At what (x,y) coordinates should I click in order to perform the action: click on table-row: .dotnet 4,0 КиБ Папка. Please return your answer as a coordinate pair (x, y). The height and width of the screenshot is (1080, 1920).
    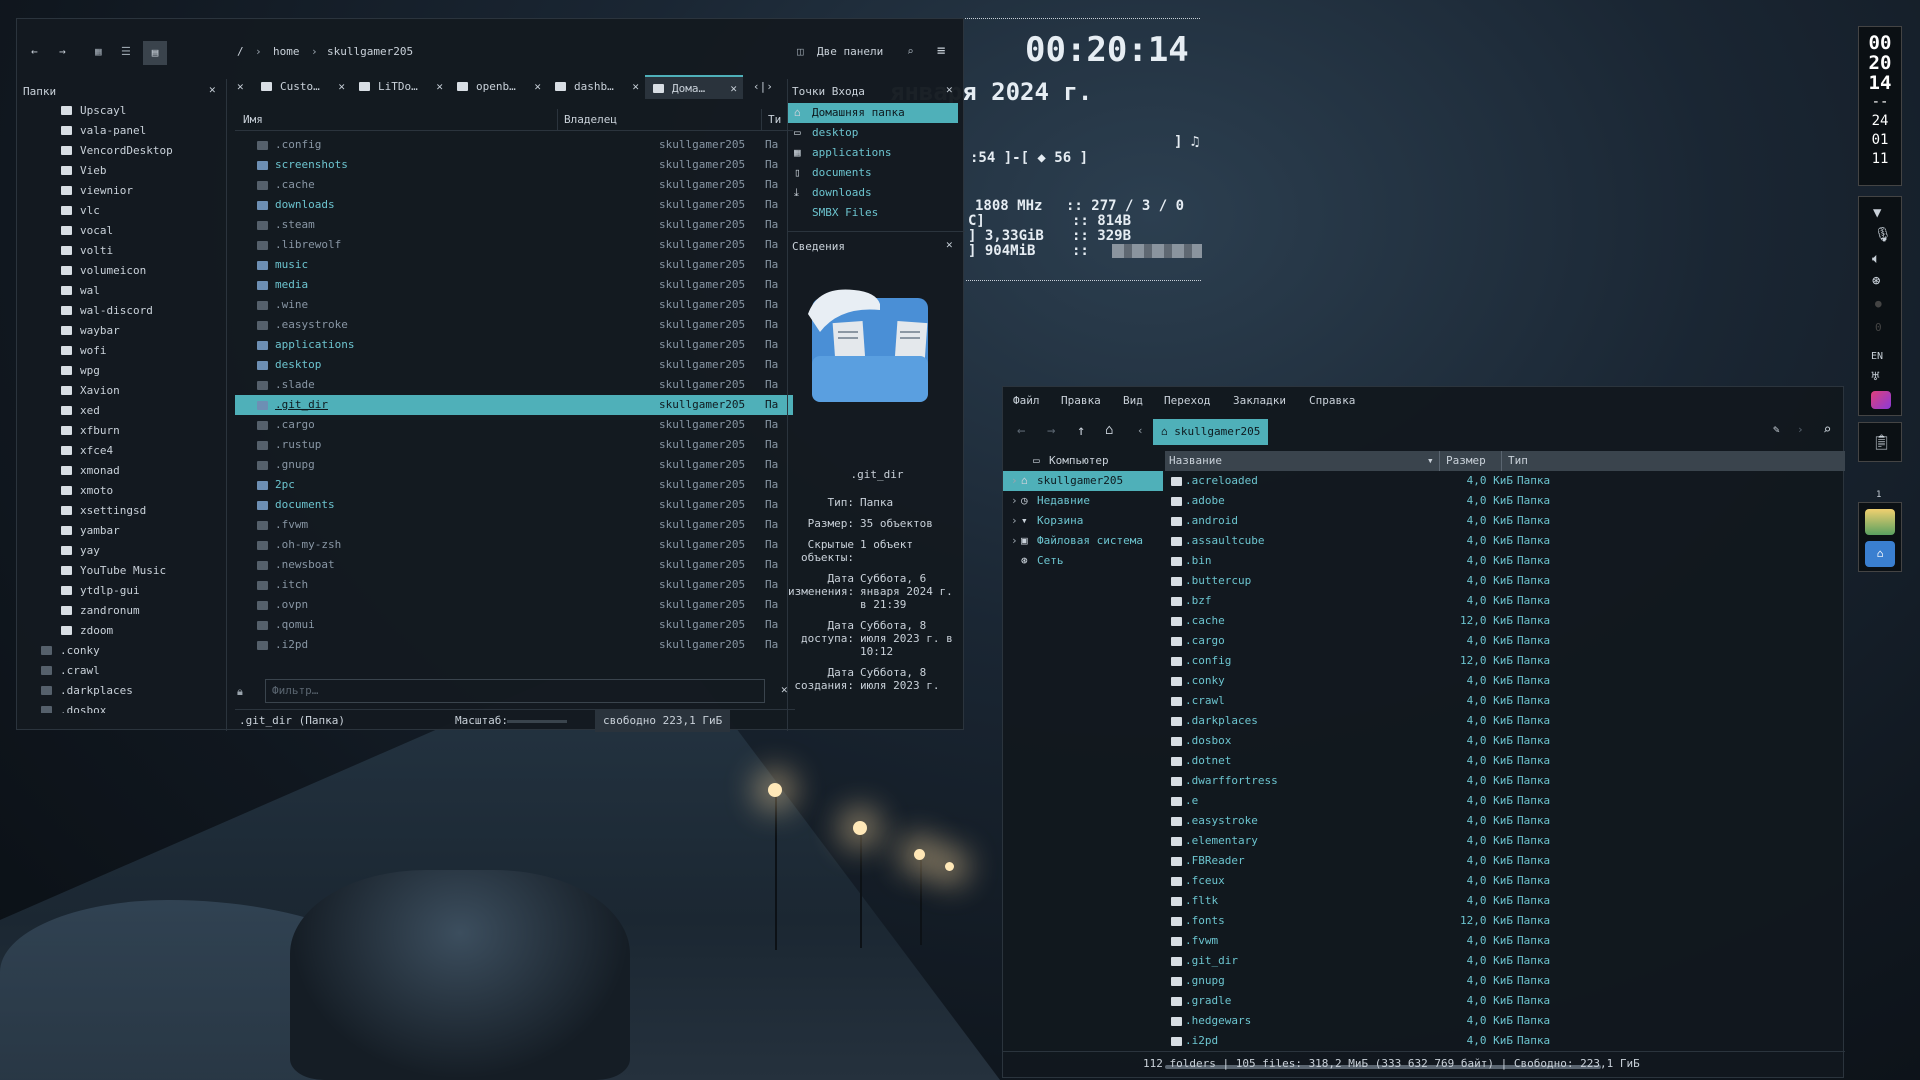
    Looking at the image, I should click on (1505, 761).